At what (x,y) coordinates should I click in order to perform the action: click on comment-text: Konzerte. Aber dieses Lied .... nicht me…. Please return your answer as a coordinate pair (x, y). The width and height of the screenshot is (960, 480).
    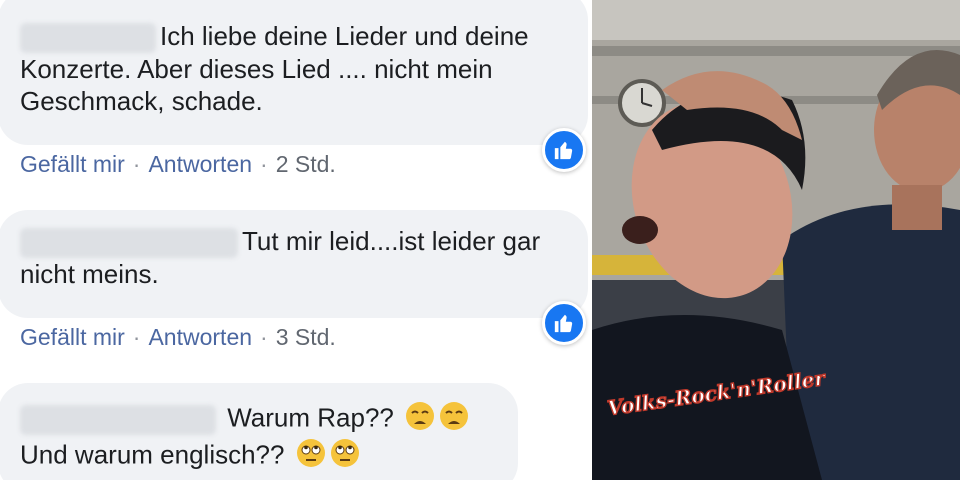
    Looking at the image, I should click on (256, 69).